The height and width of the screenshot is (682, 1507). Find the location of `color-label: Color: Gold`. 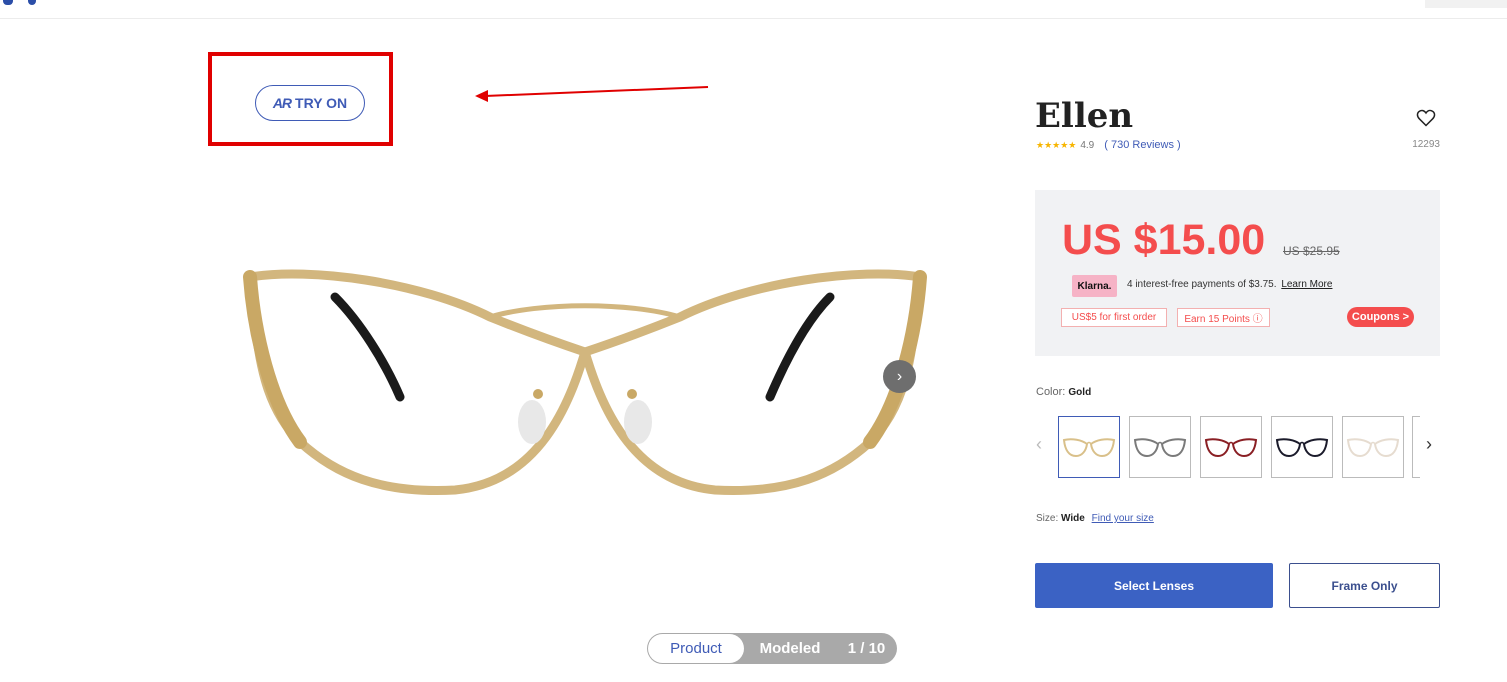

color-label: Color: Gold is located at coordinates (1063, 392).